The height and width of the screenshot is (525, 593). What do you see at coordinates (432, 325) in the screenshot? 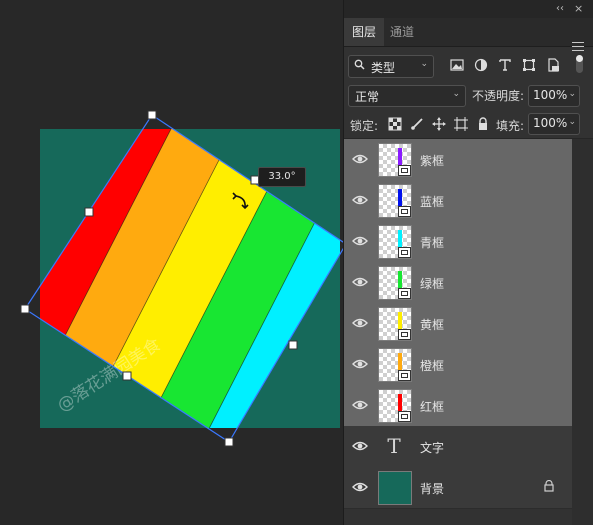
I see `layer-name: 黄框` at bounding box center [432, 325].